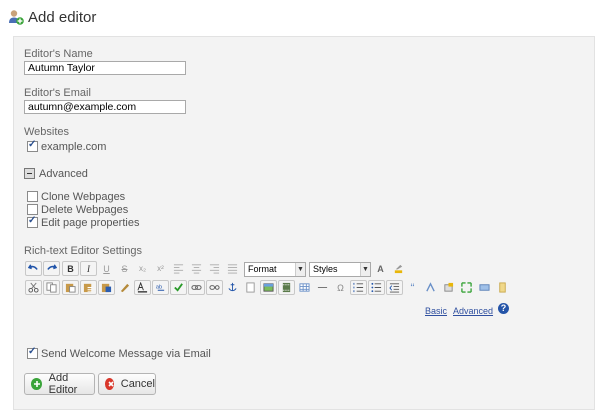 This screenshot has width=600, height=417. What do you see at coordinates (380, 268) in the screenshot?
I see `text-color-icon: A` at bounding box center [380, 268].